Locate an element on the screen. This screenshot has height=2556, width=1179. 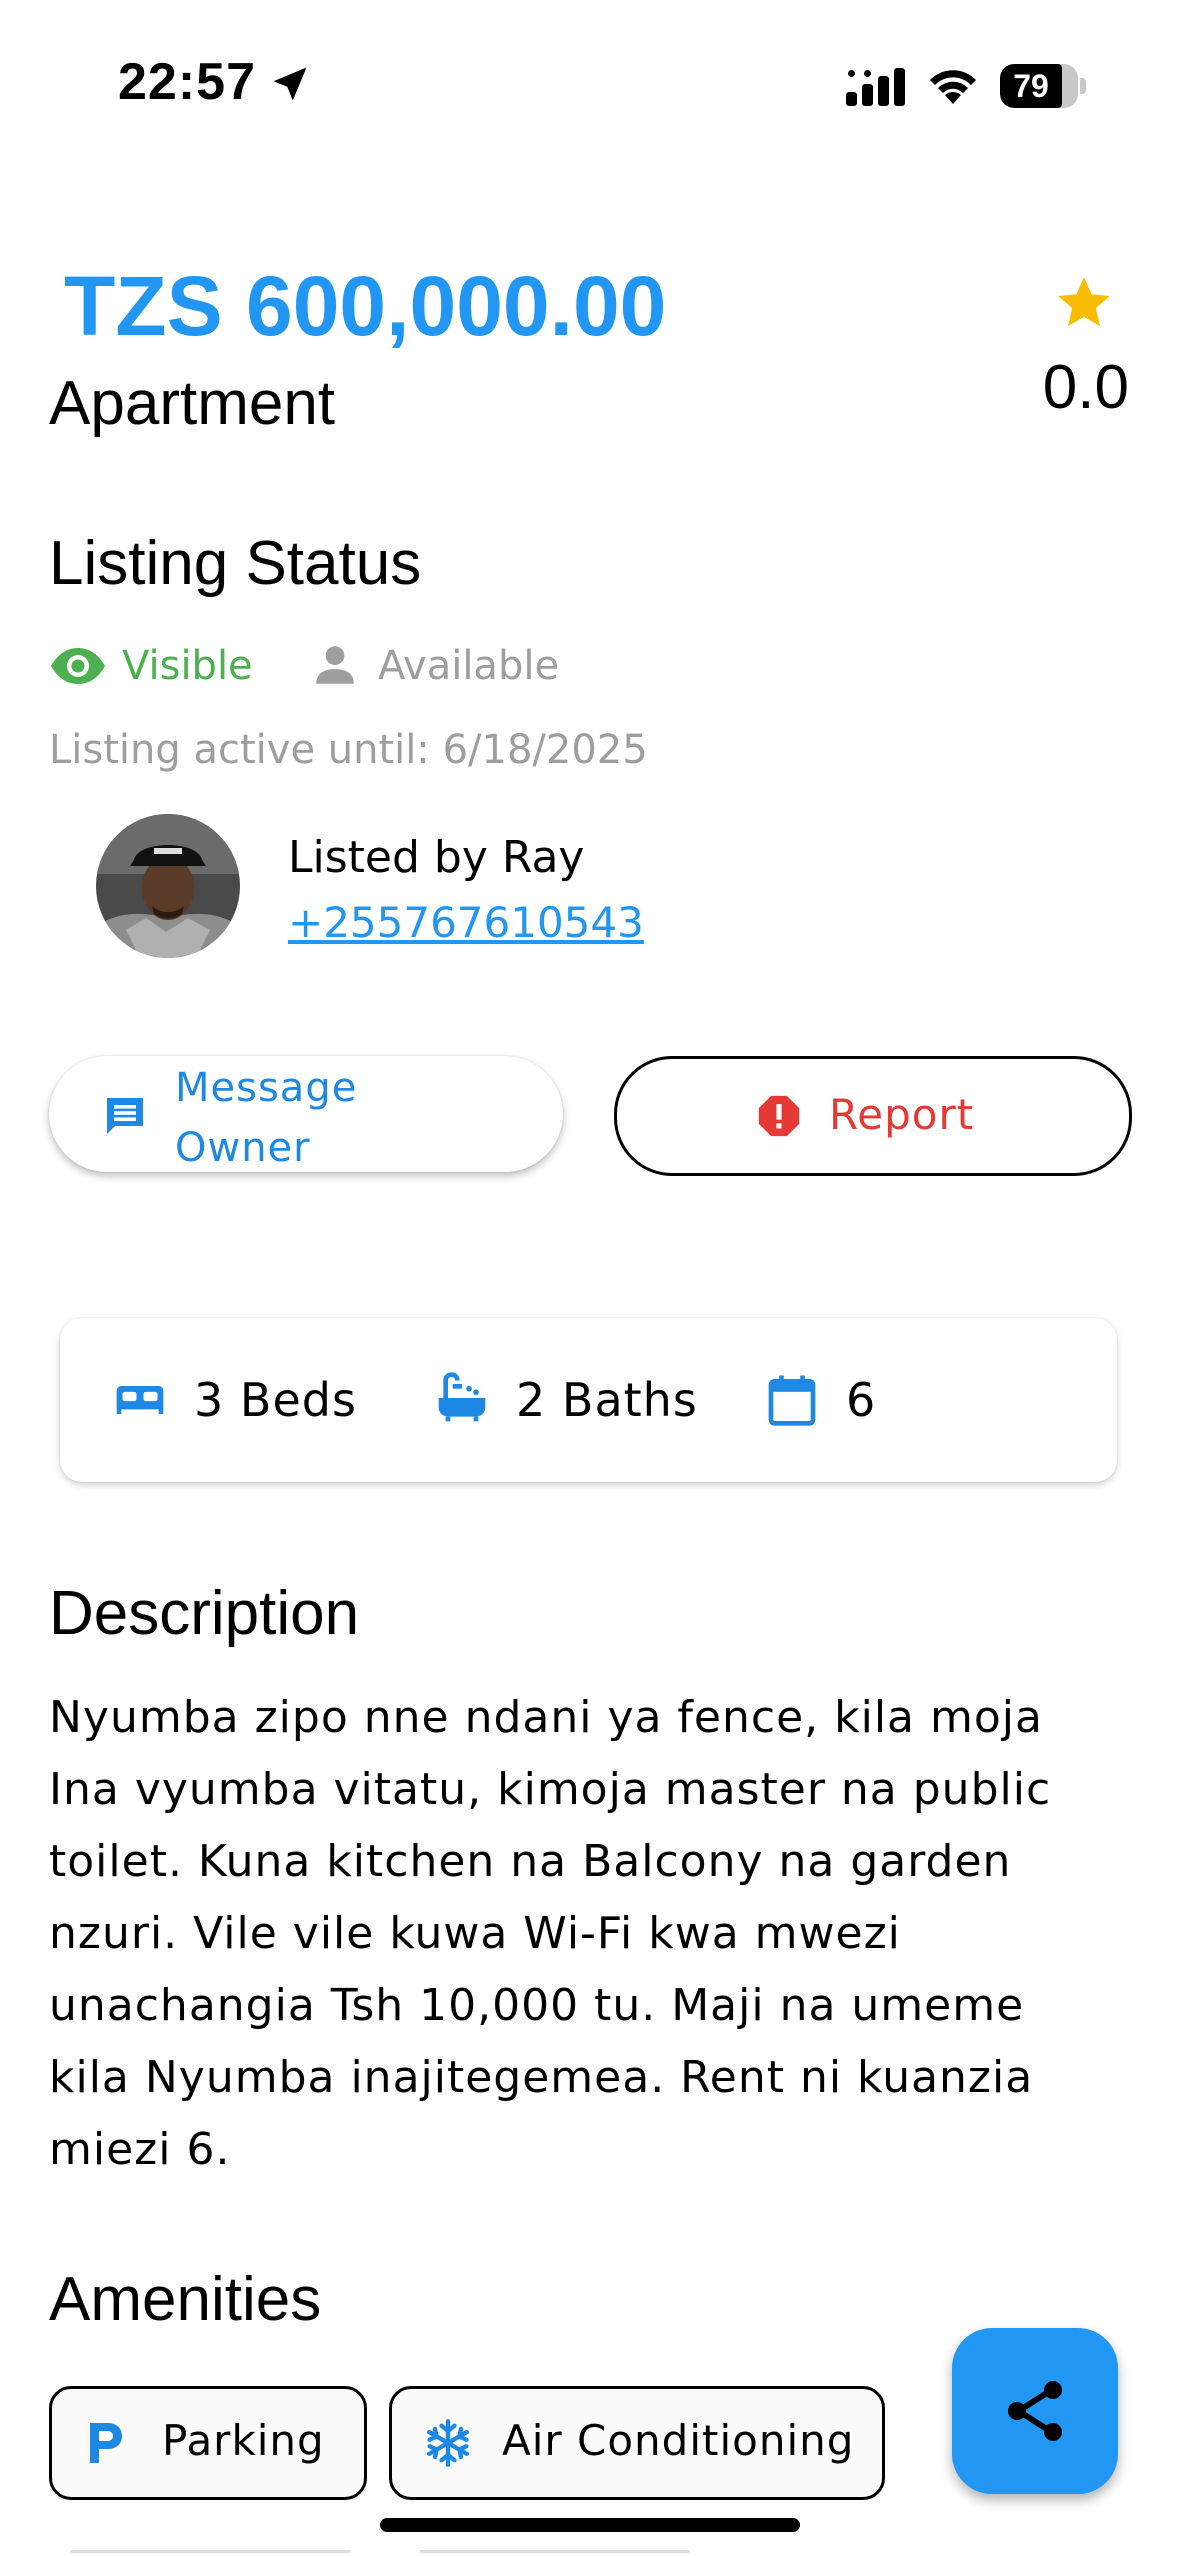
star-icon is located at coordinates (1084, 302).